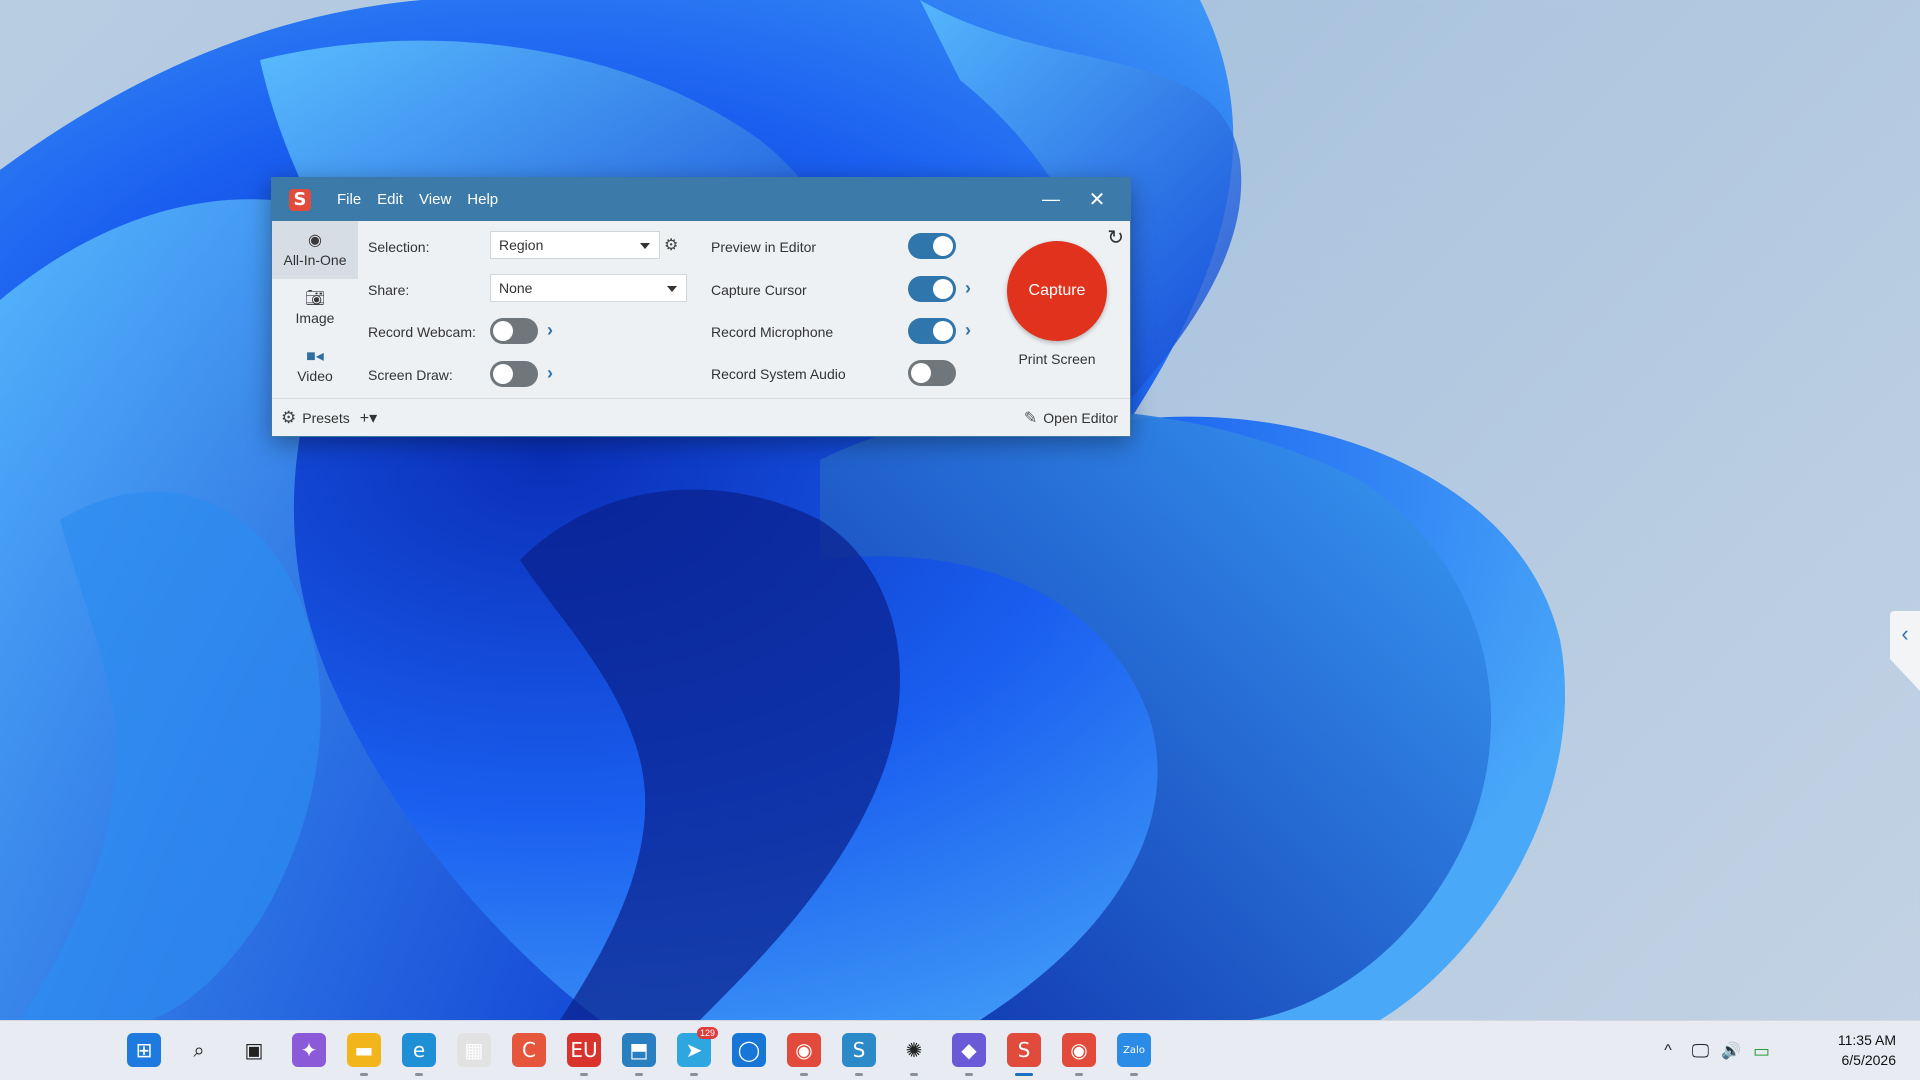 The image size is (1920, 1080). What do you see at coordinates (315, 250) in the screenshot?
I see `tab-all-in-one: ◉ All-In-One` at bounding box center [315, 250].